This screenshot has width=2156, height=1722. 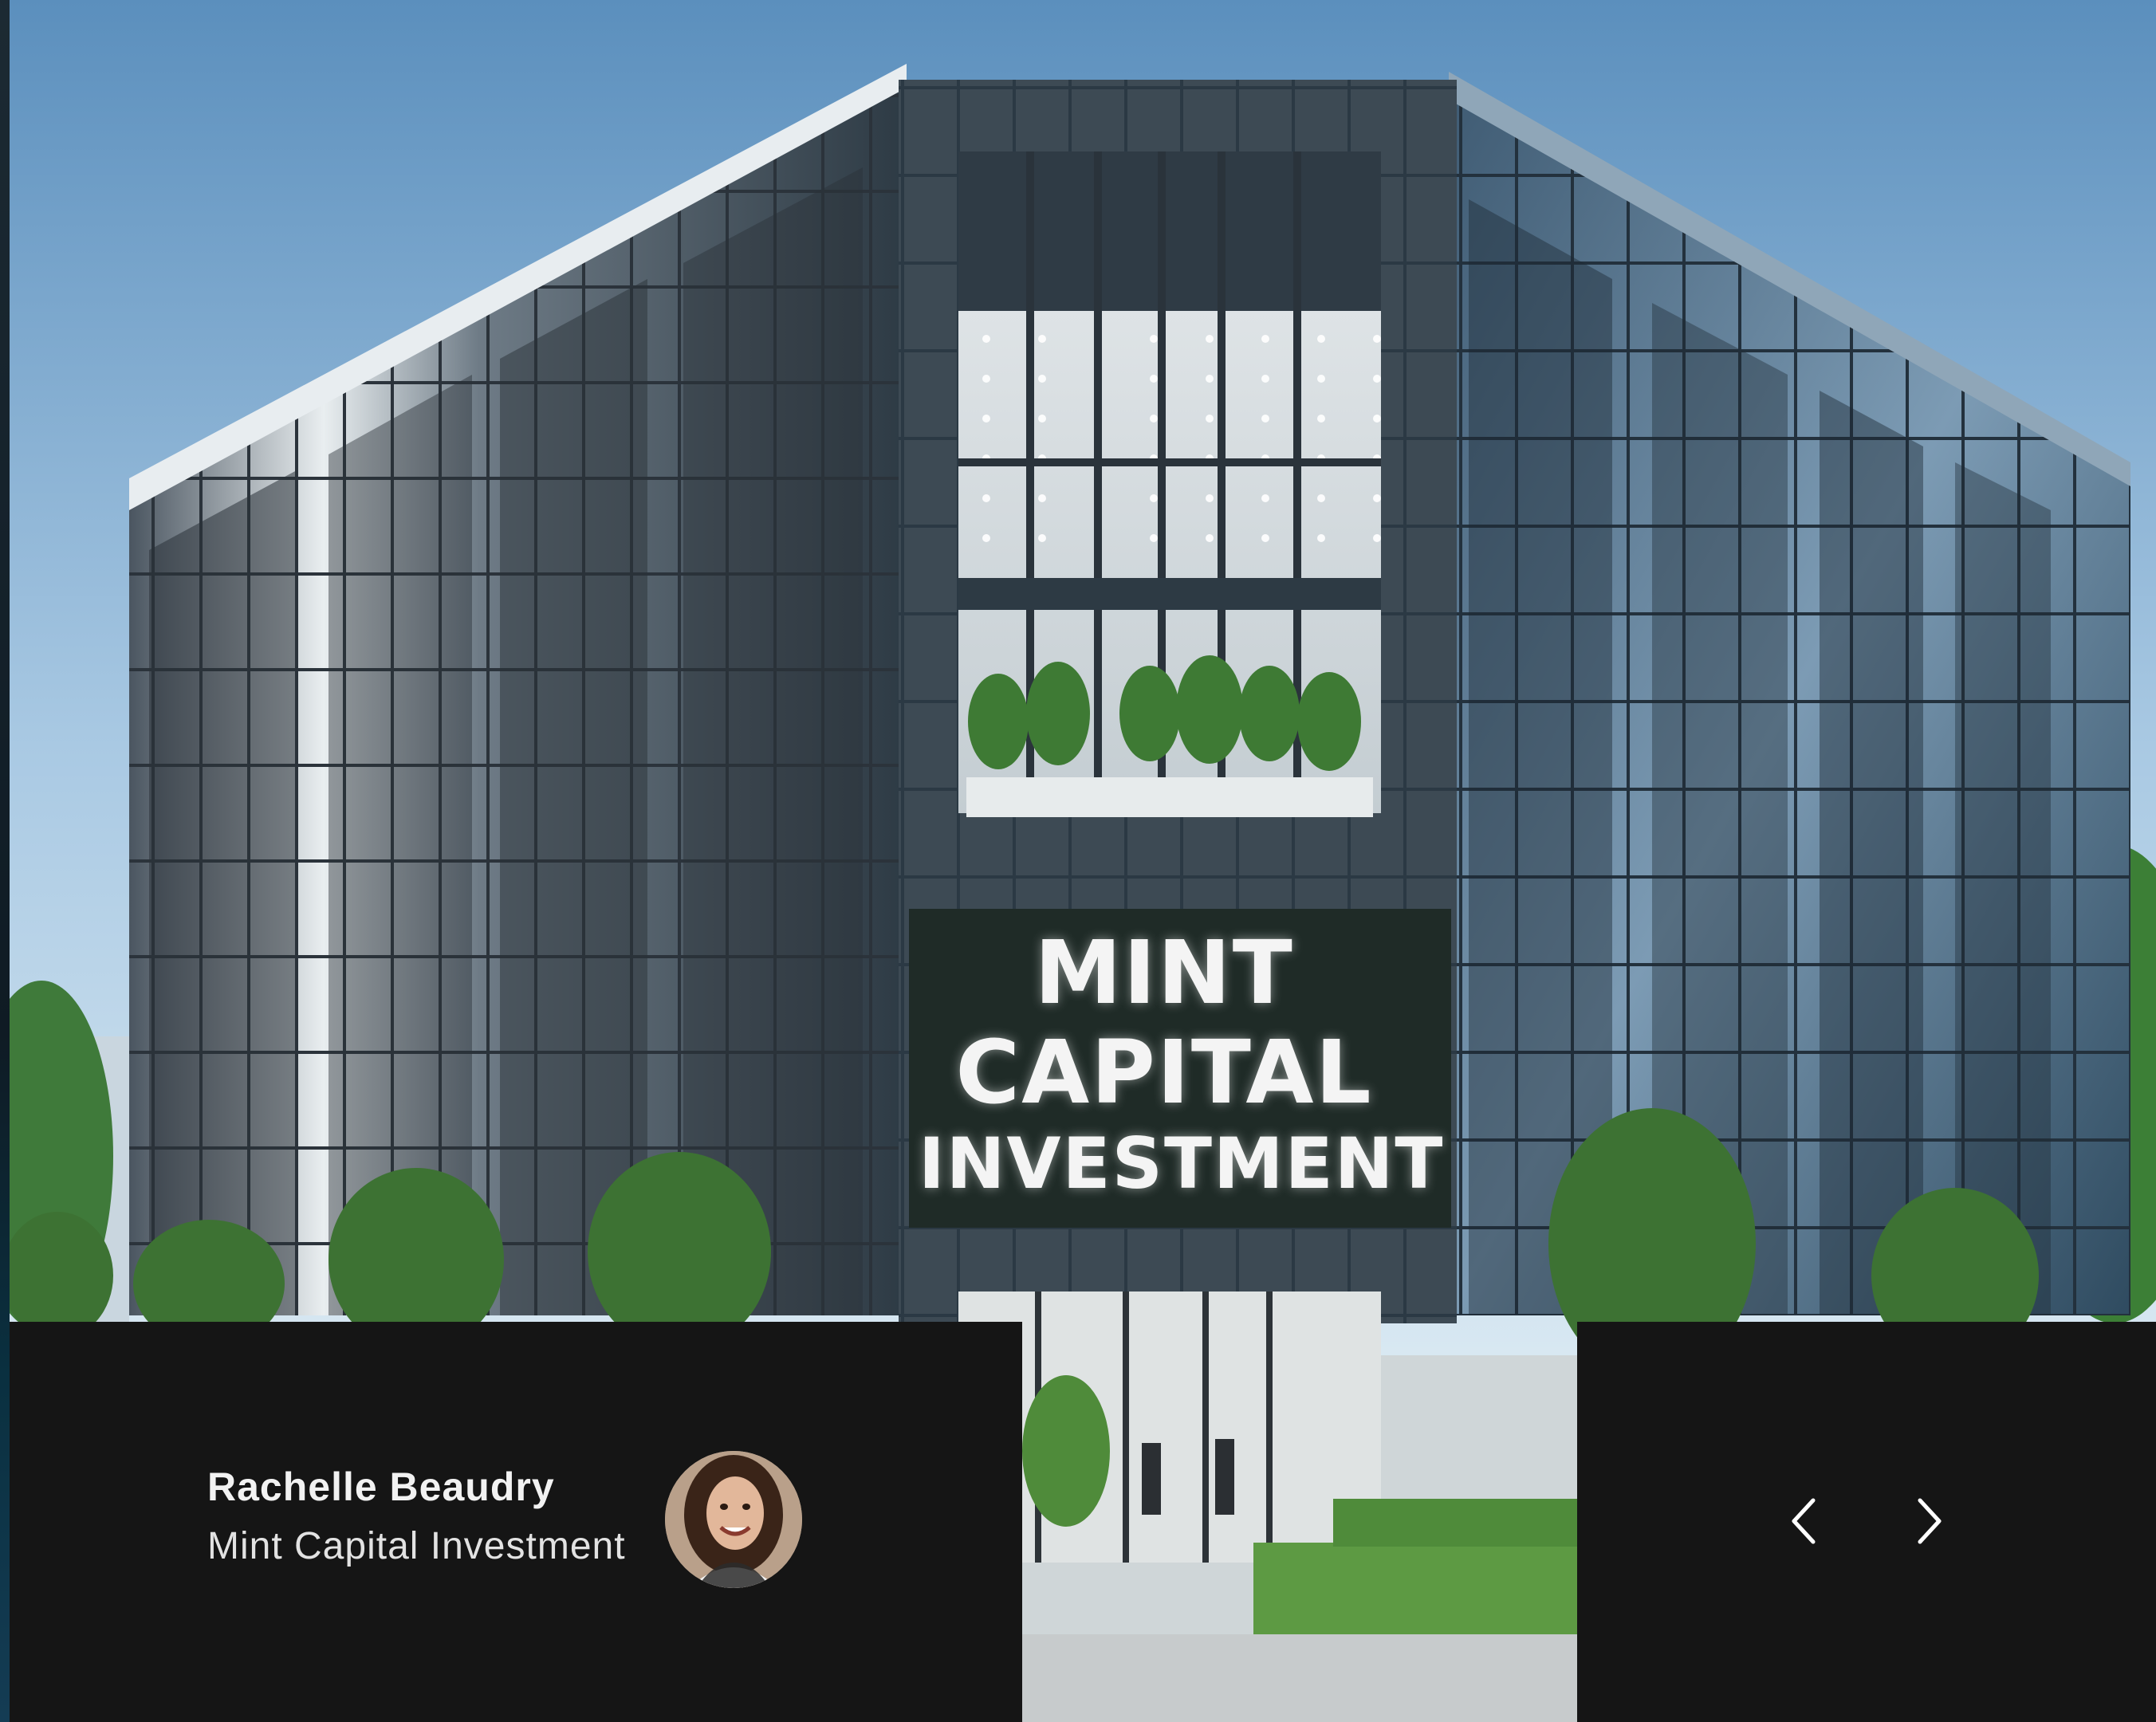 I want to click on chevron-right-icon, so click(x=1930, y=1521).